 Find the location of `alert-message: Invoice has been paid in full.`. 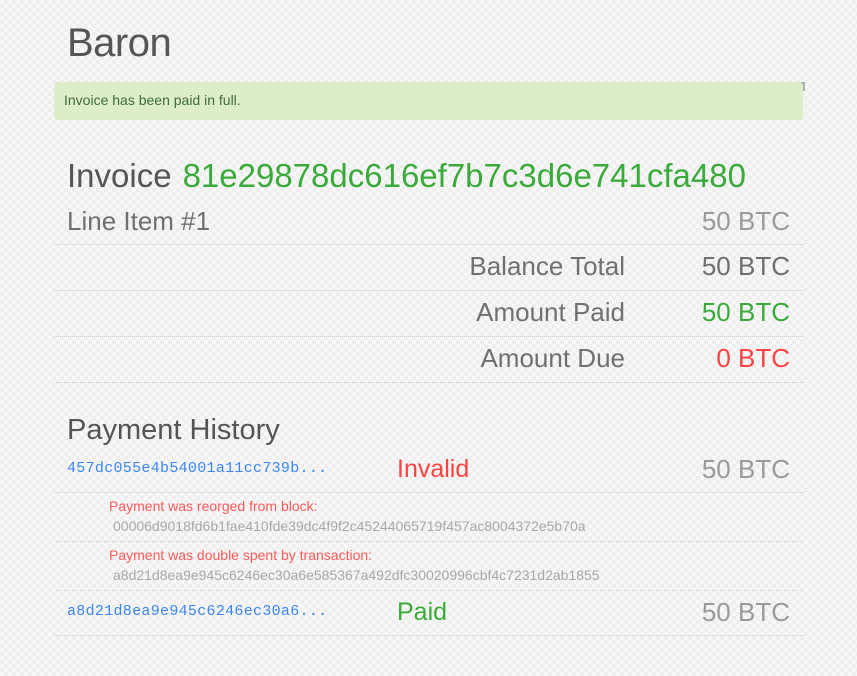

alert-message: Invoice has been paid in full. is located at coordinates (152, 100).